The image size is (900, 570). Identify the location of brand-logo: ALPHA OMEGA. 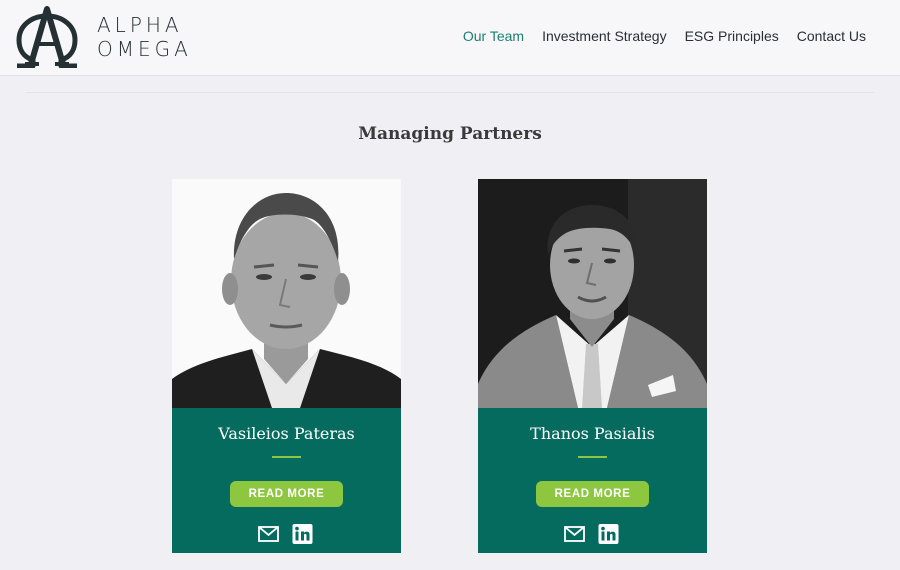
(101, 37).